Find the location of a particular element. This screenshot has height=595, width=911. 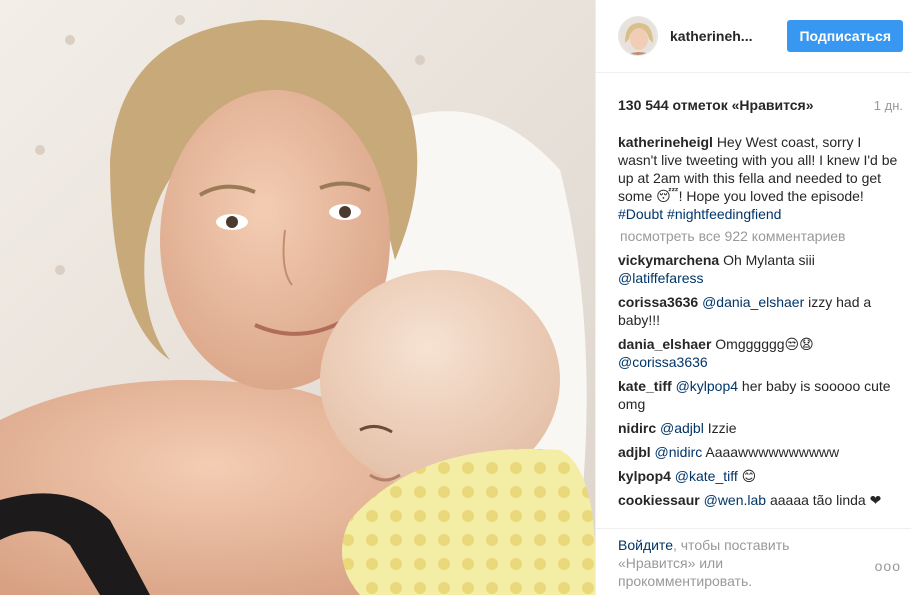

comment-mention: @kate_tiff is located at coordinates (704, 476).